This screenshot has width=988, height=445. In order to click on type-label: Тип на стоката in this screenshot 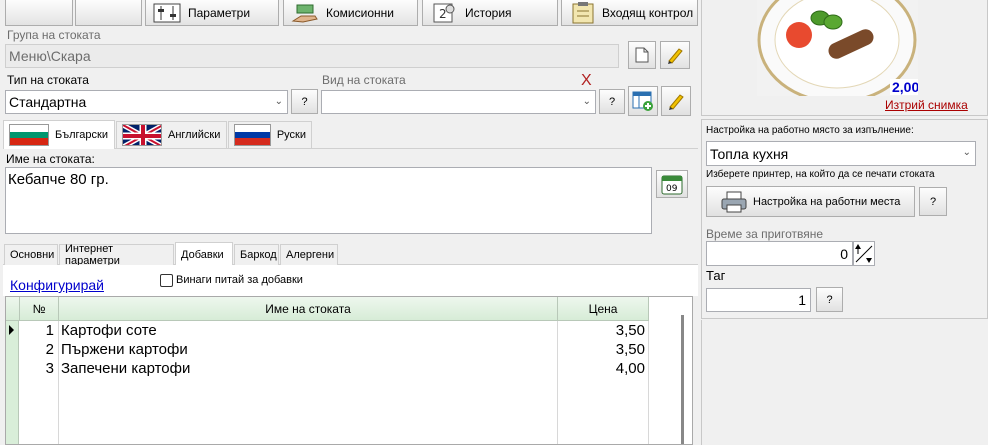, I will do `click(48, 80)`.